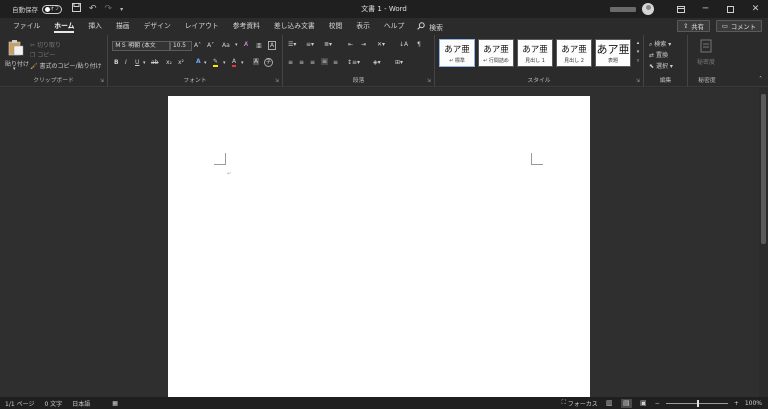 The image size is (768, 409). Describe the element at coordinates (16, 48) in the screenshot. I see `paste-icon` at that location.